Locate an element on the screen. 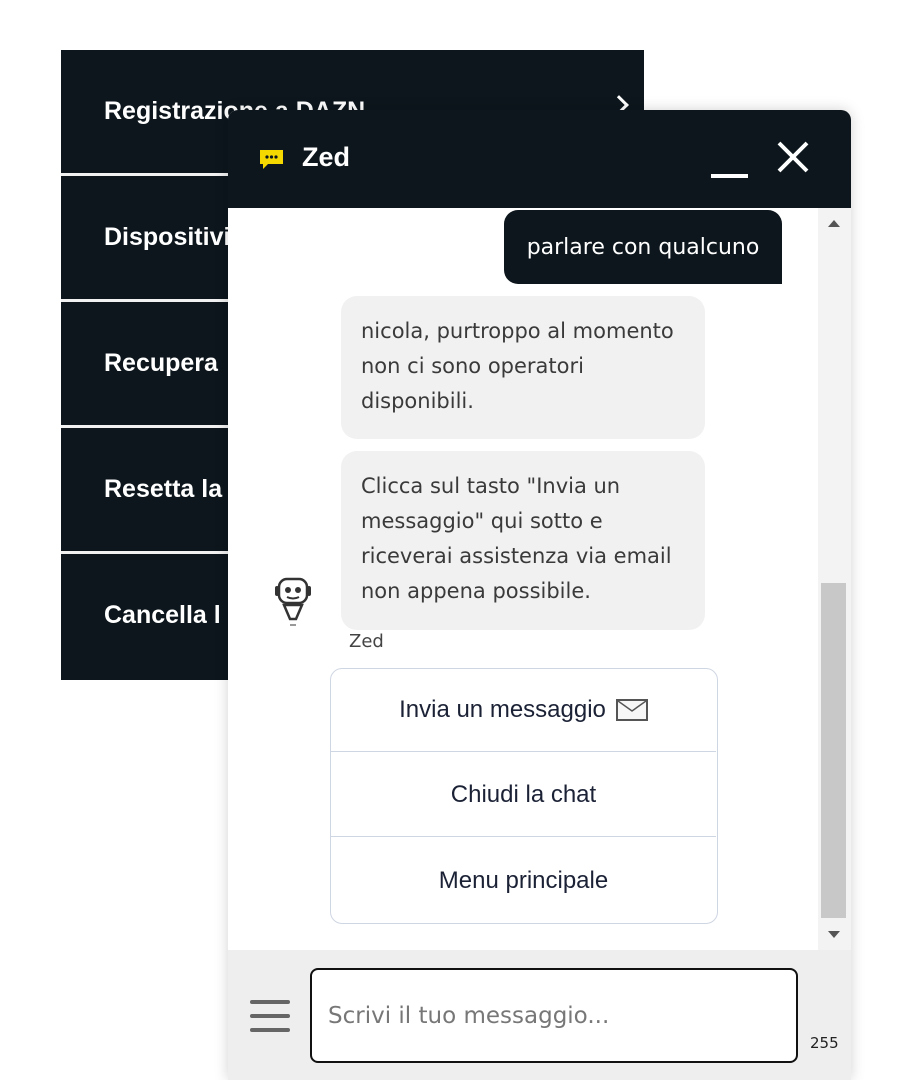 This screenshot has height=1080, width=917. quick-reply-label: Menu principale is located at coordinates (523, 880).